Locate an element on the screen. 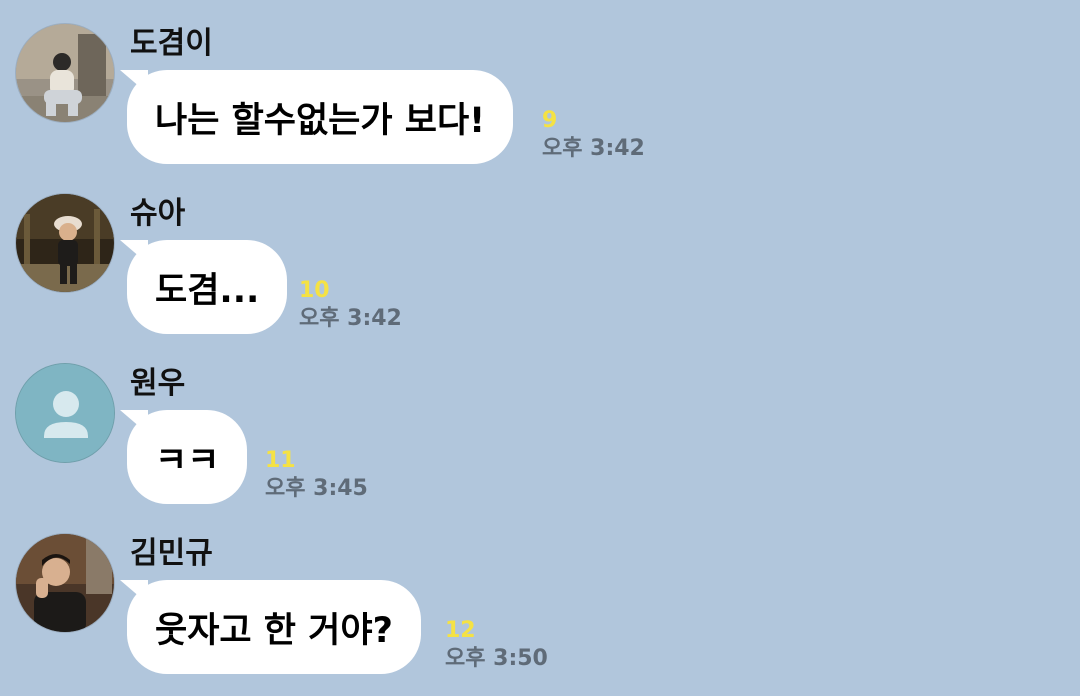  message-meta: 10 오후 3:42 is located at coordinates (350, 306).